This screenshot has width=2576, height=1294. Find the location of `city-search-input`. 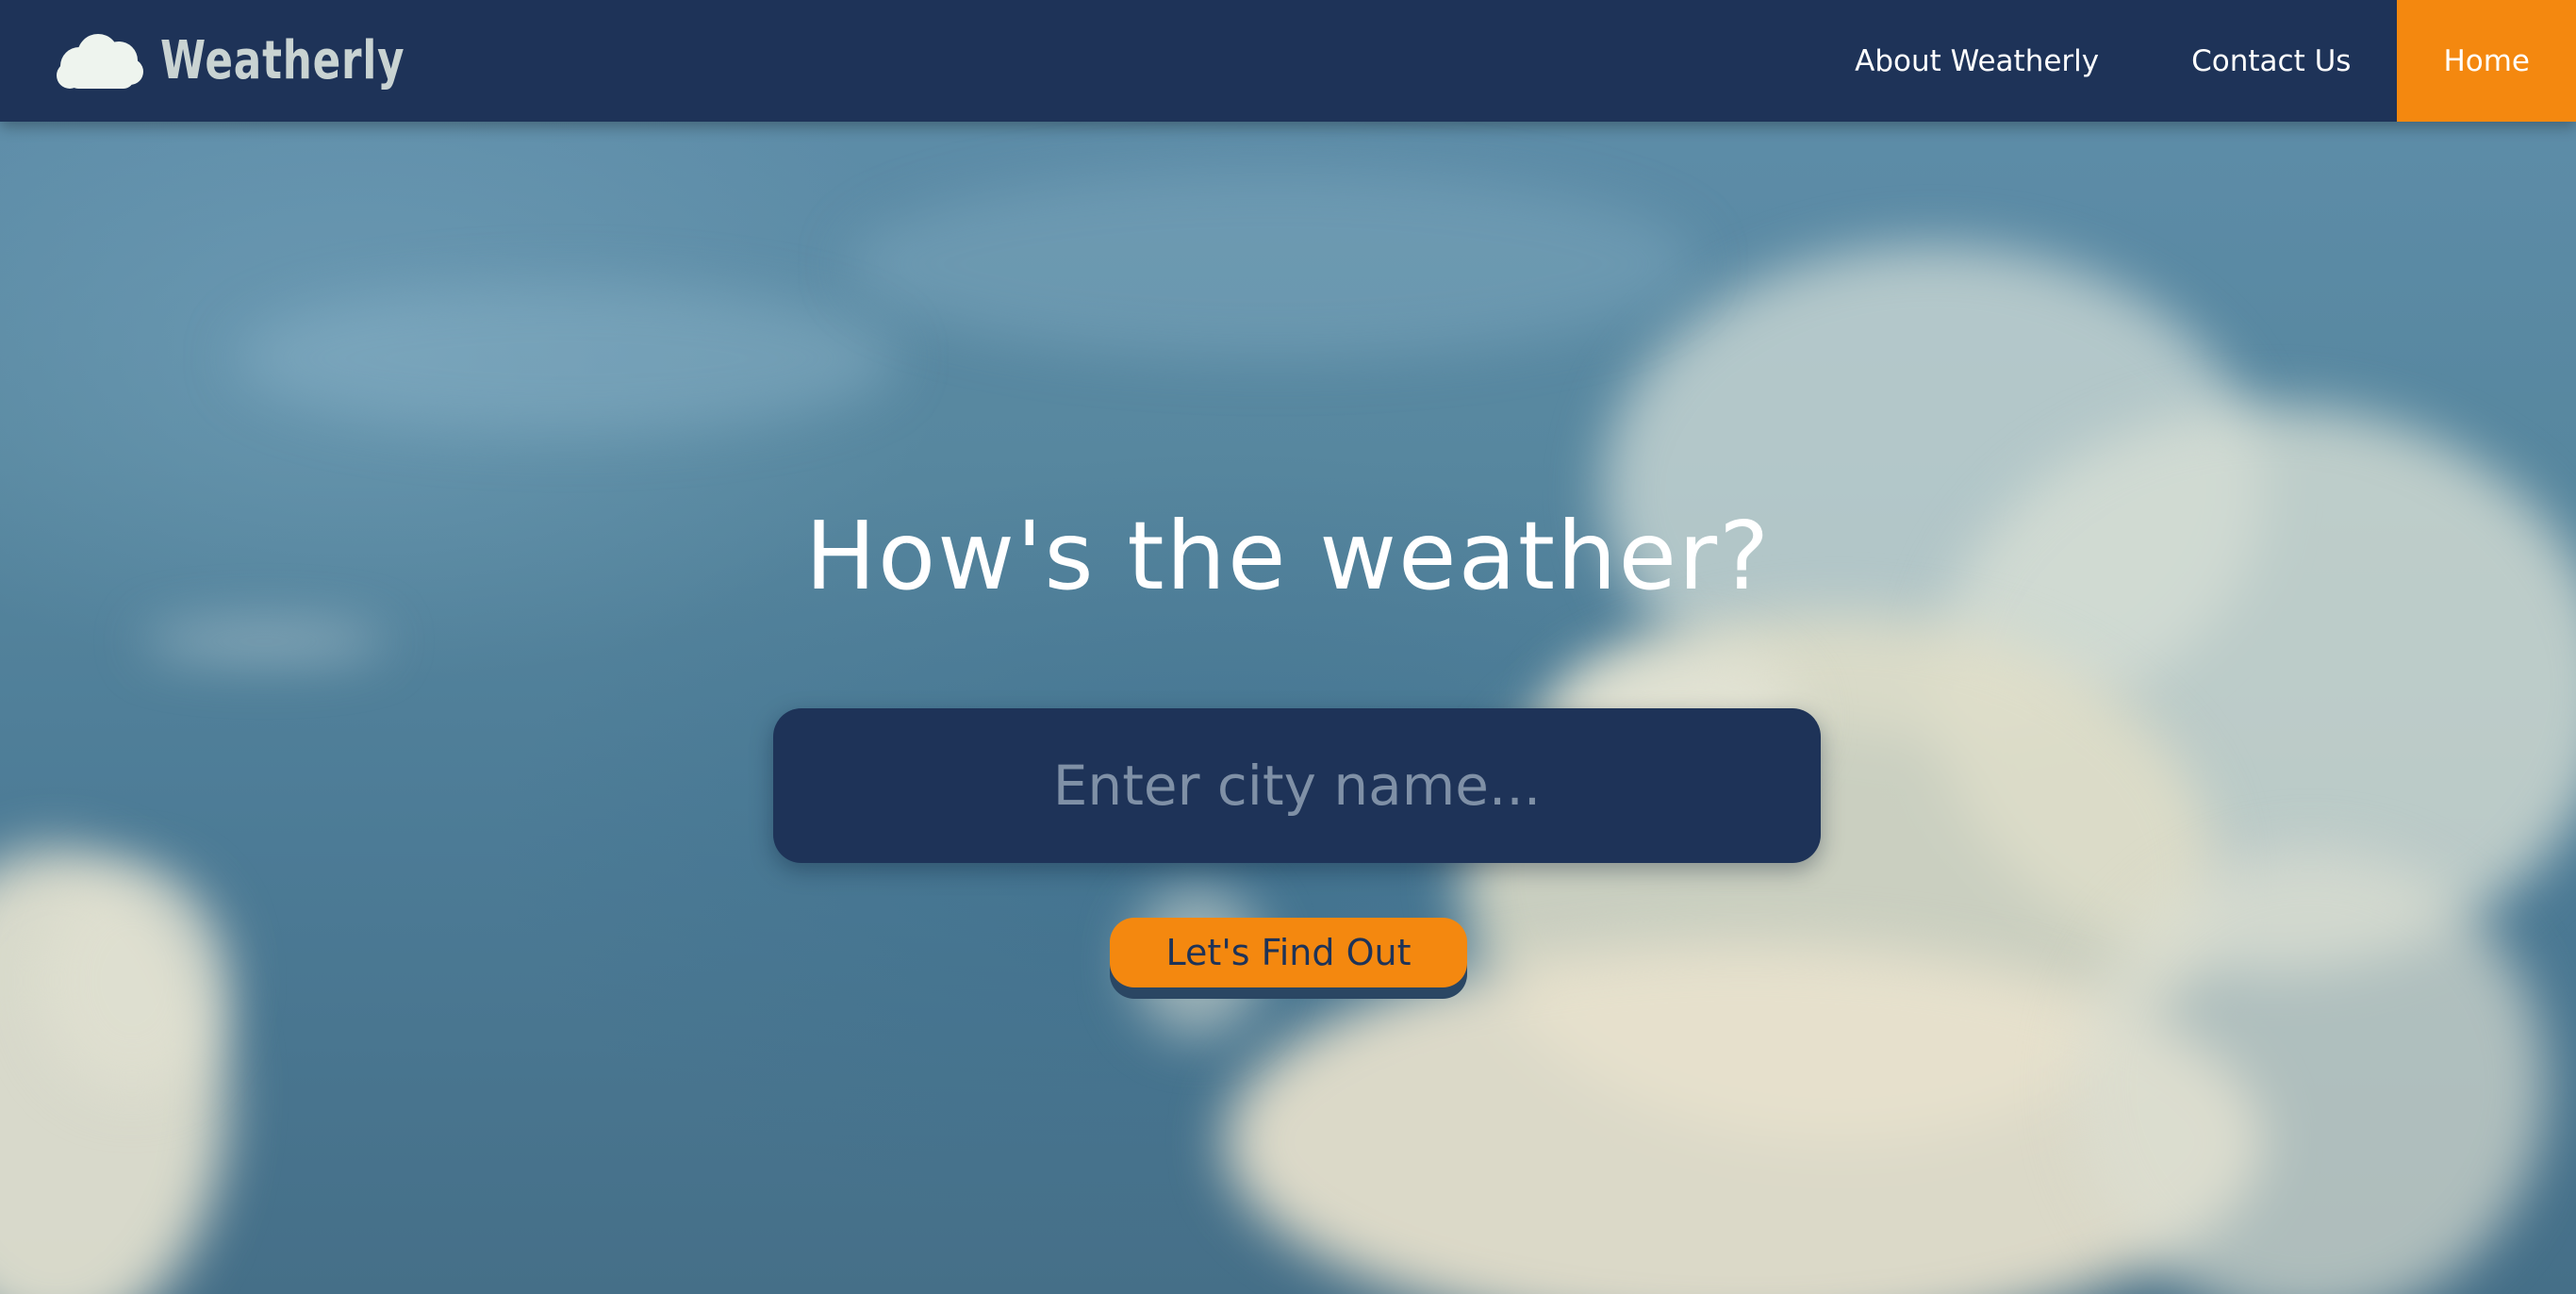

city-search-input is located at coordinates (1297, 785).